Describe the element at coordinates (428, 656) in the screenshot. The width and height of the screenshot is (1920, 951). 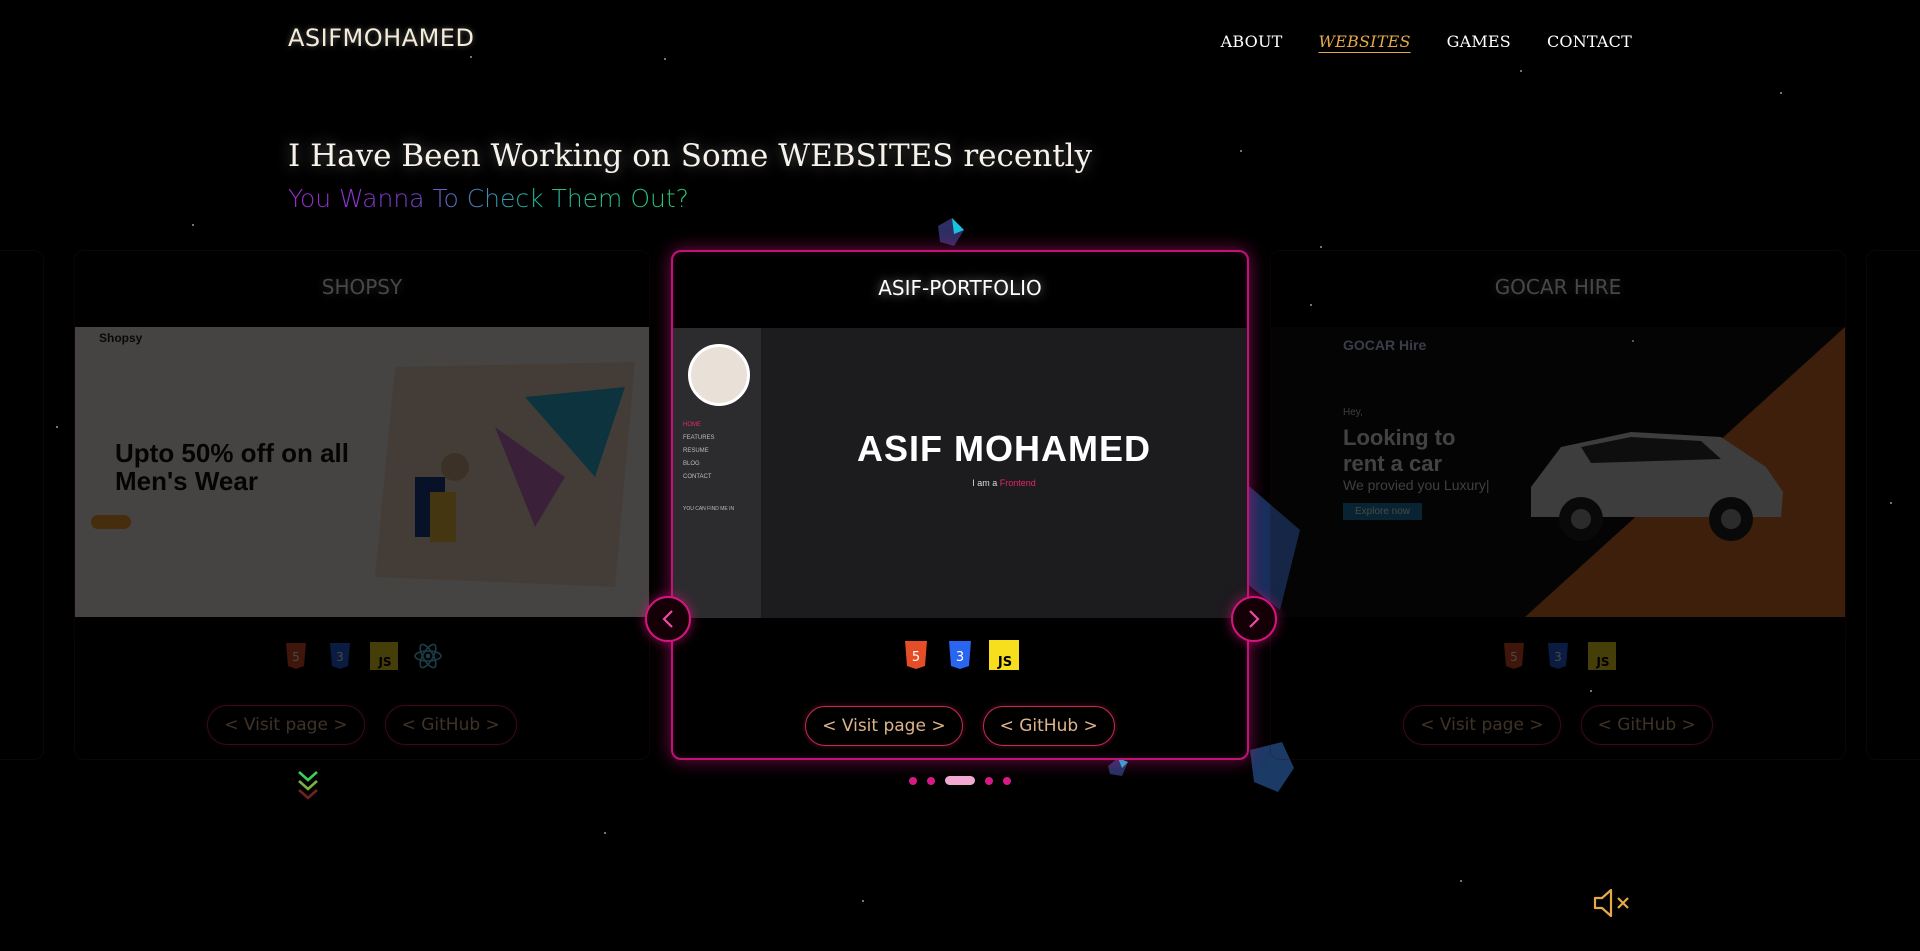
I see `react-icon` at that location.